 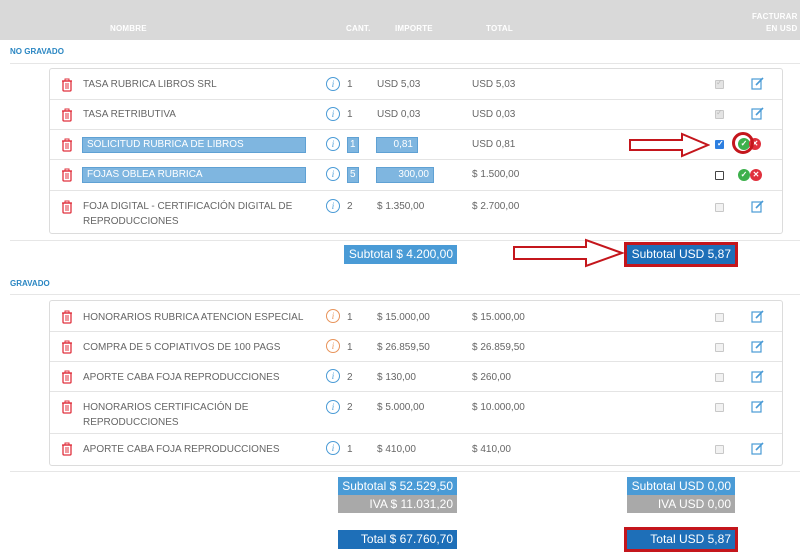 What do you see at coordinates (405, 175) in the screenshot?
I see `item-importe-input: 300,00` at bounding box center [405, 175].